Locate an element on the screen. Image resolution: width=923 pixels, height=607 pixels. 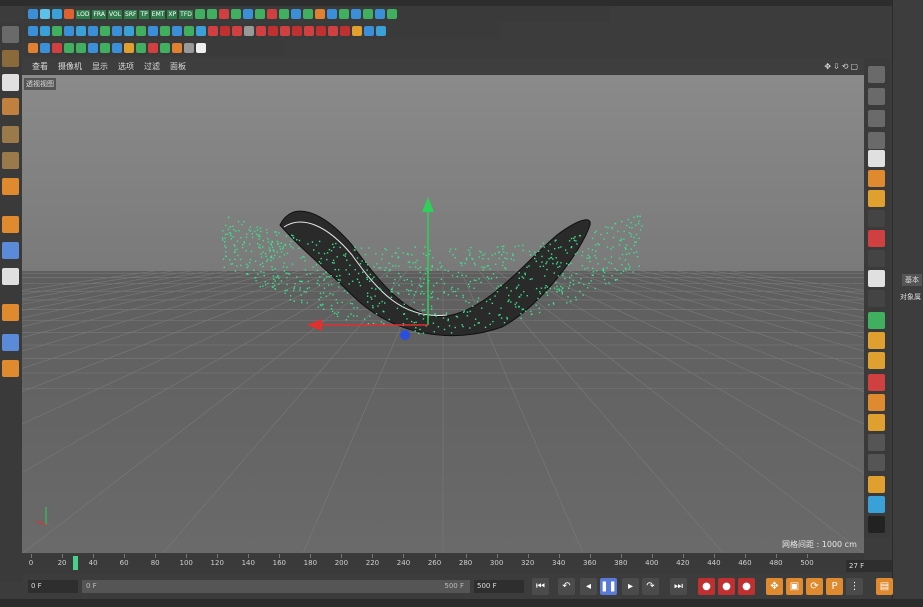
python-icon is located at coordinates (876, 504).